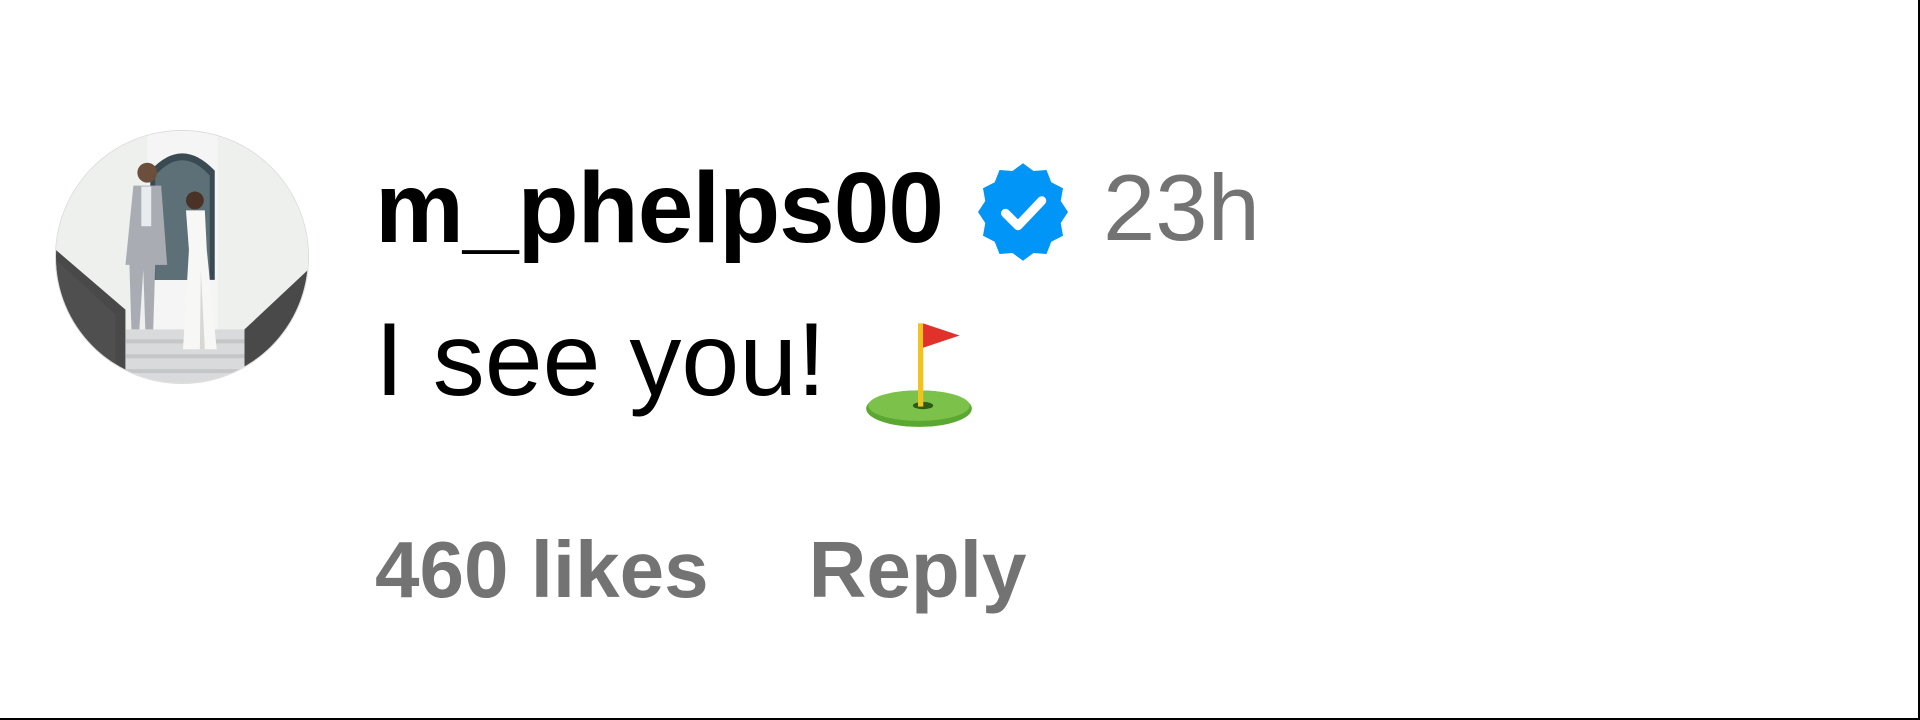  I want to click on username-link: m_phelps00, so click(659, 208).